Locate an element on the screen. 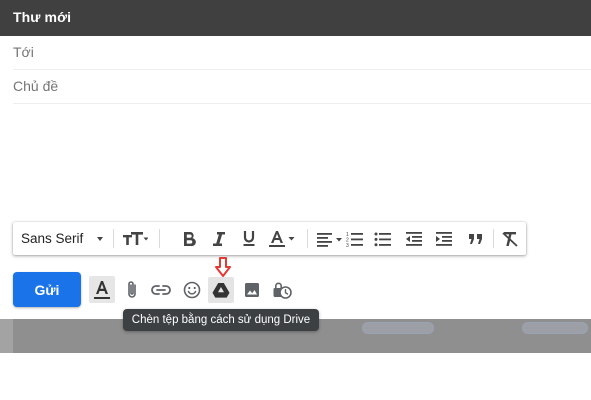 The height and width of the screenshot is (400, 591). formatting-options-button is located at coordinates (102, 289).